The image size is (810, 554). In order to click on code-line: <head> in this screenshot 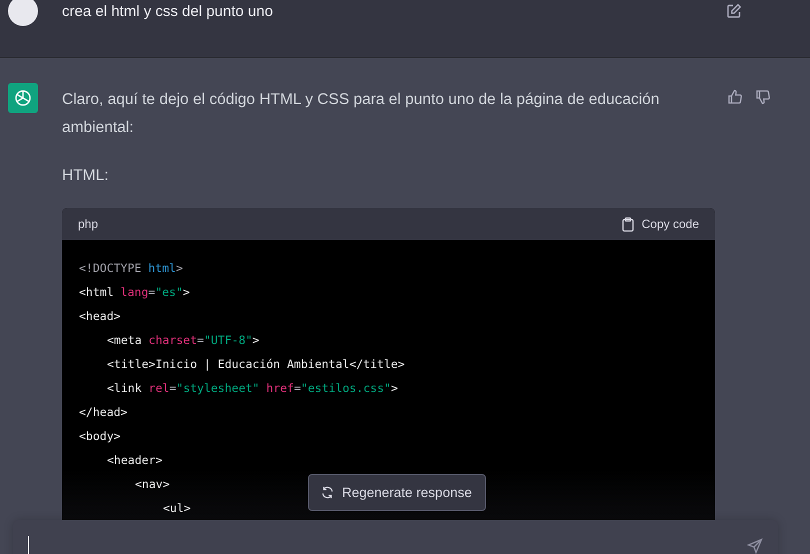, I will do `click(100, 316)`.